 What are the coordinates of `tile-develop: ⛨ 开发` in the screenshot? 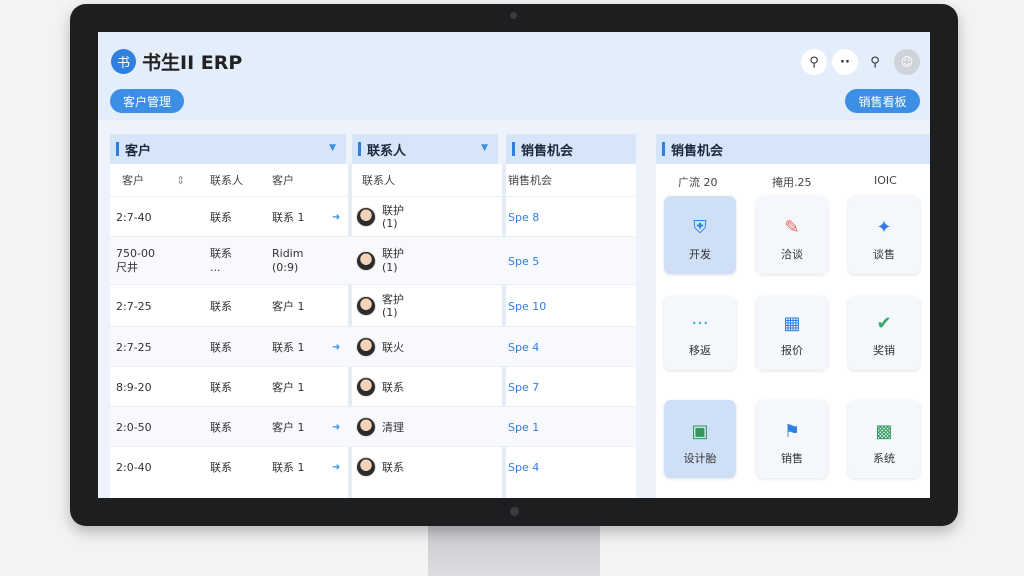 It's located at (700, 235).